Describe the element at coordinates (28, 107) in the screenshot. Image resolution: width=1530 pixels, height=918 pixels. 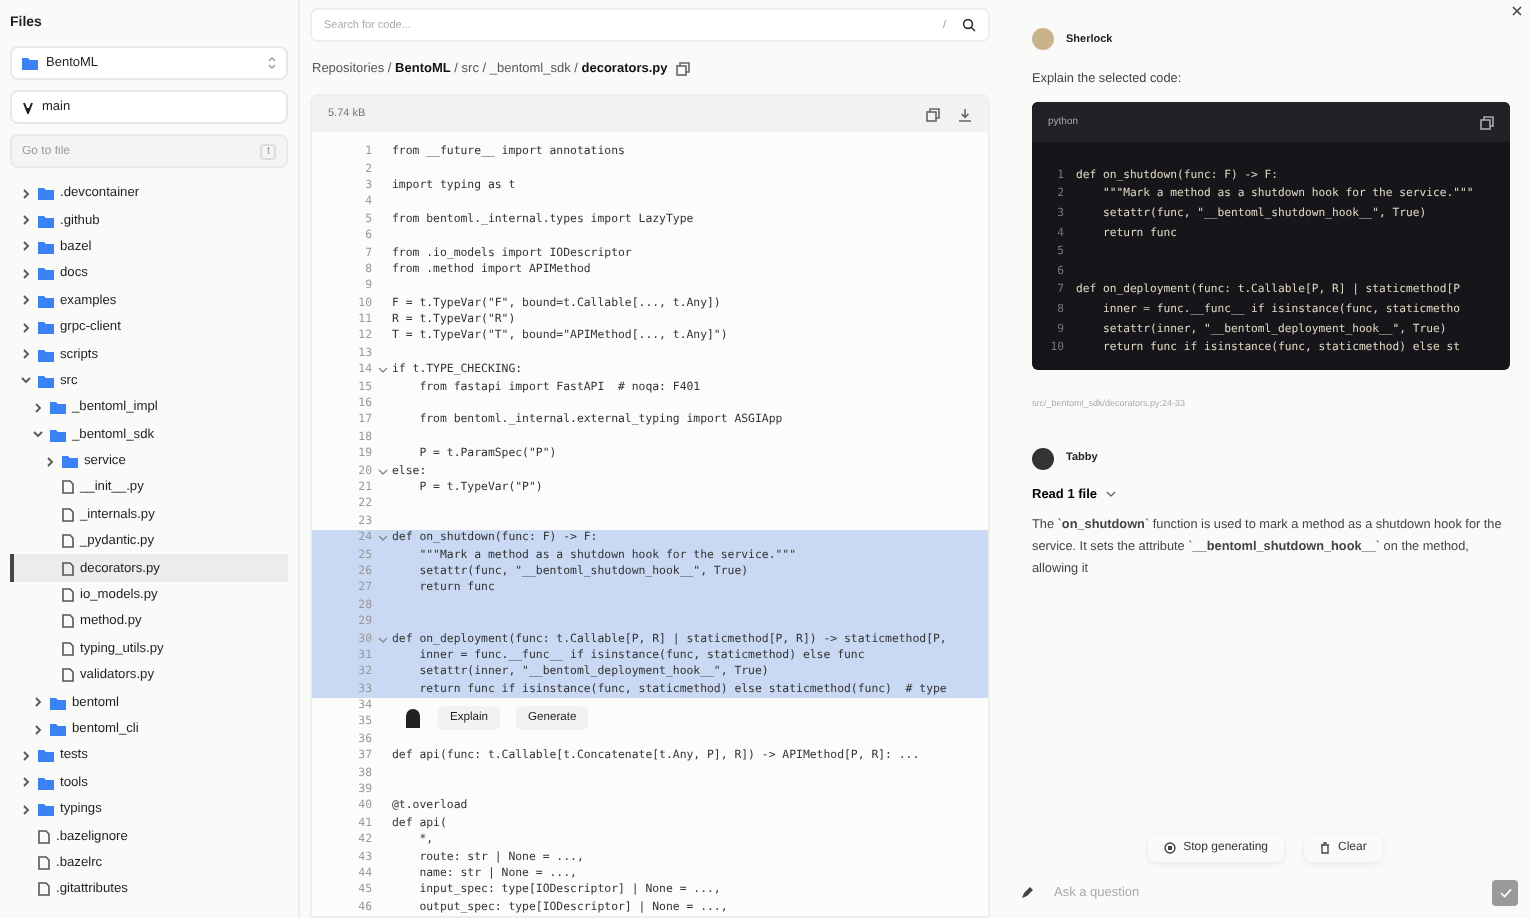
I see `branch-icon` at that location.